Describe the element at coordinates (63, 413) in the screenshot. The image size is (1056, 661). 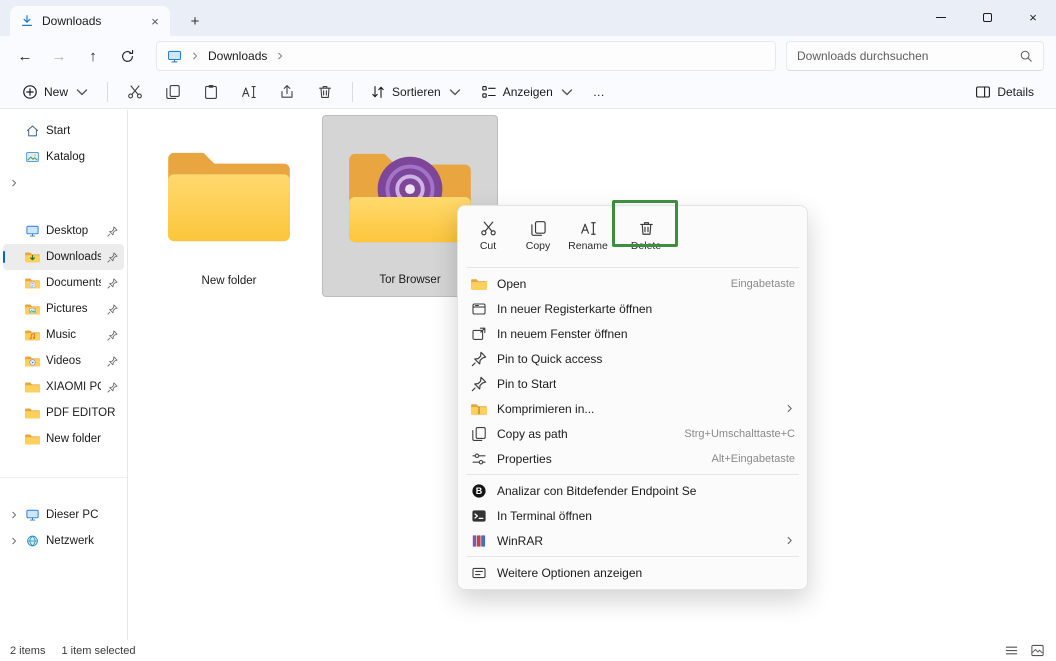
I see `sidebar-item-pdf-editor: PDF EDITOR` at that location.